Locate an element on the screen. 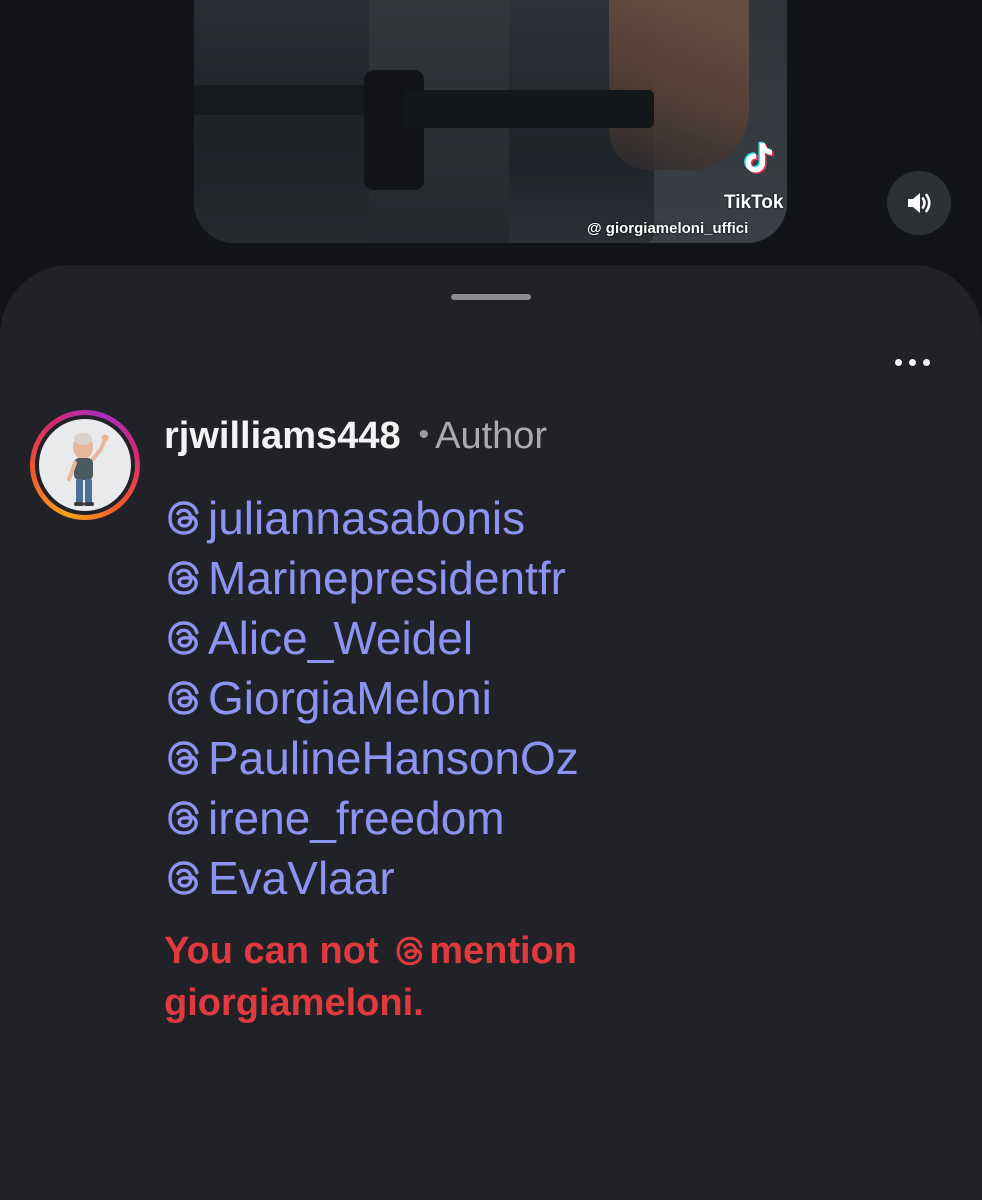 This screenshot has height=1200, width=982. mention-error-message: You can not mention giorgiameloni. is located at coordinates (424, 977).